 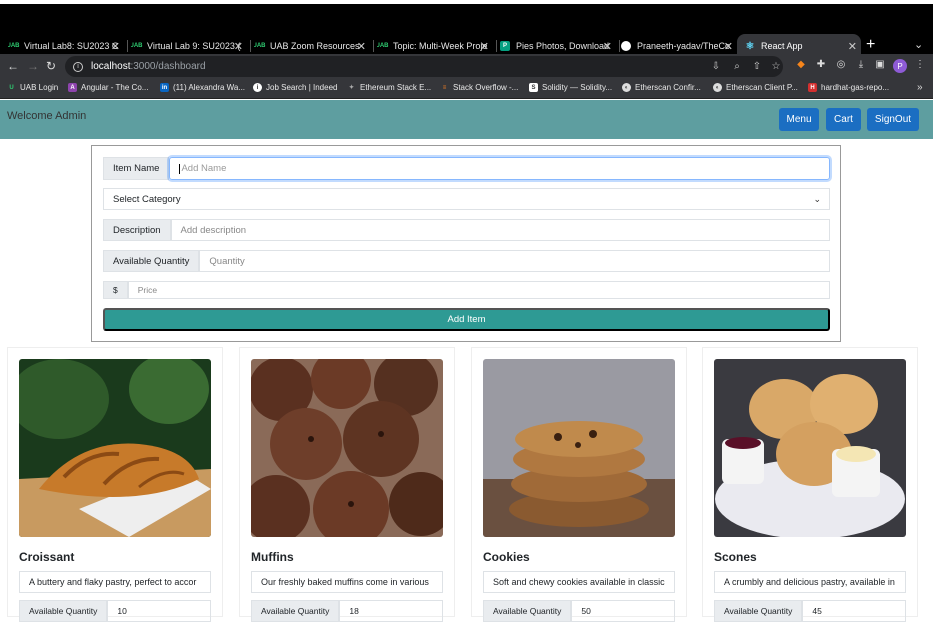 I want to click on croissant-image, so click(x=115, y=448).